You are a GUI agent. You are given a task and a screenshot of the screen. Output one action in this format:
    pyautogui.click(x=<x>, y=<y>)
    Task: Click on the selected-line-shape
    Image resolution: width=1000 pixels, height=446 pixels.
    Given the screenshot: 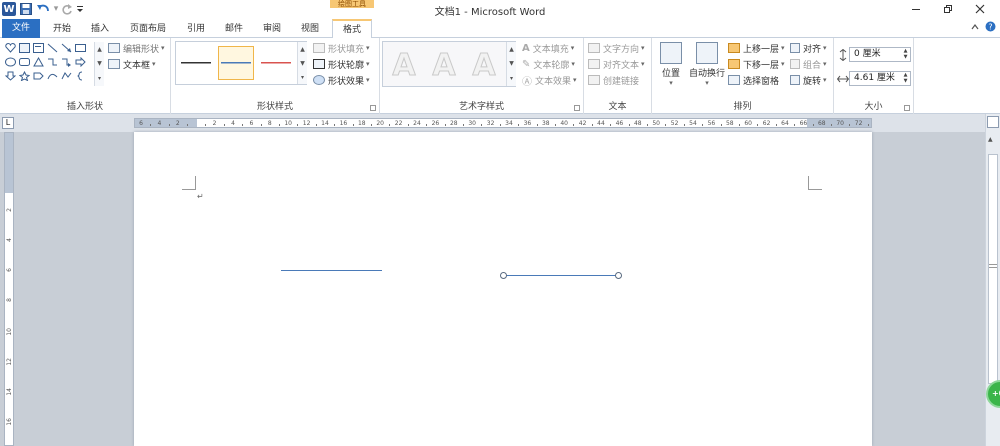 What is the action you would take?
    pyautogui.click(x=561, y=275)
    